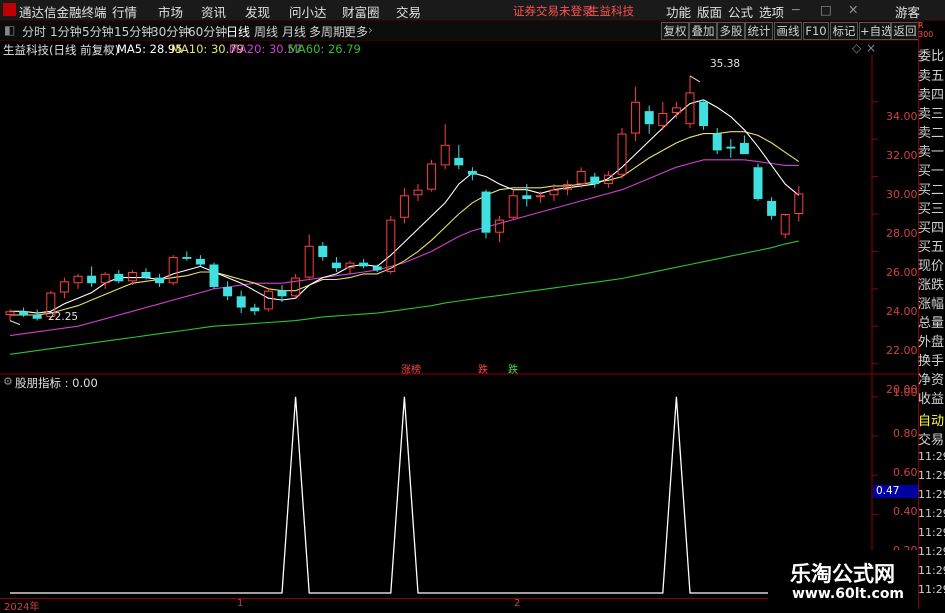  What do you see at coordinates (124, 11) in the screenshot?
I see `menu-item-hangqing: 行情` at bounding box center [124, 11].